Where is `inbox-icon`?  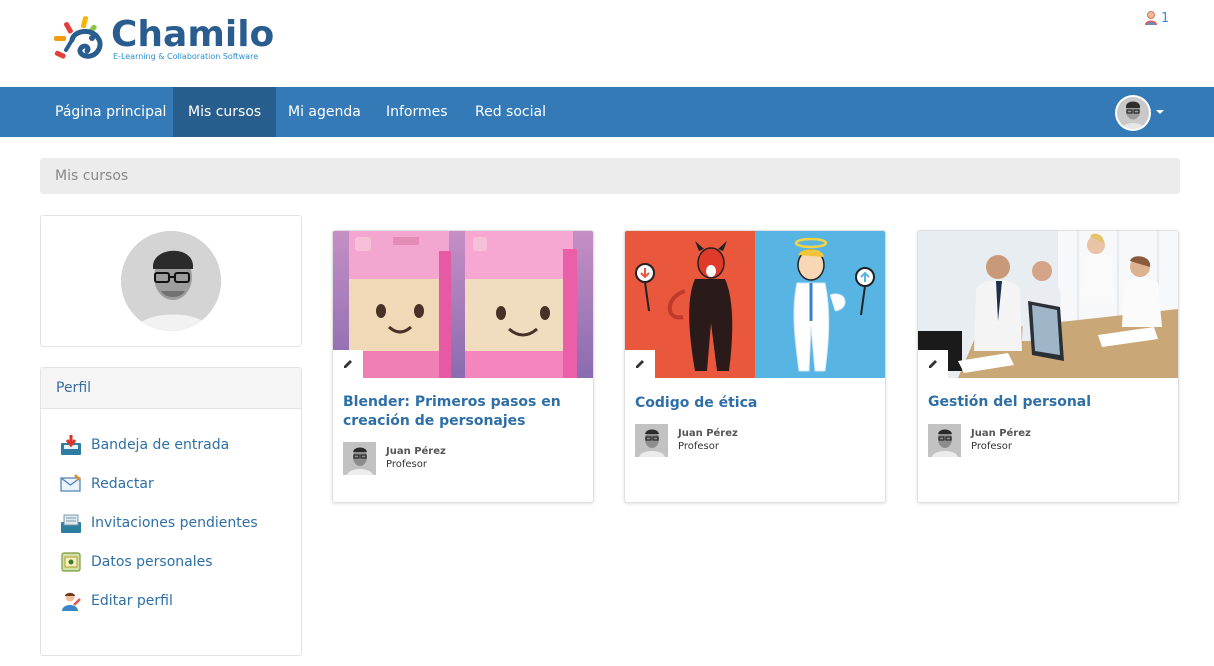
inbox-icon is located at coordinates (71, 445).